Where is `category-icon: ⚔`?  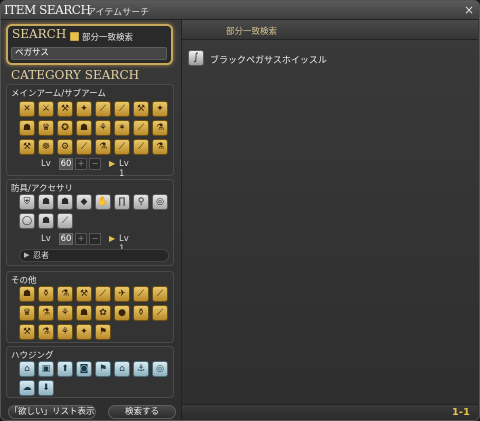
category-icon: ⚔ is located at coordinates (46, 109).